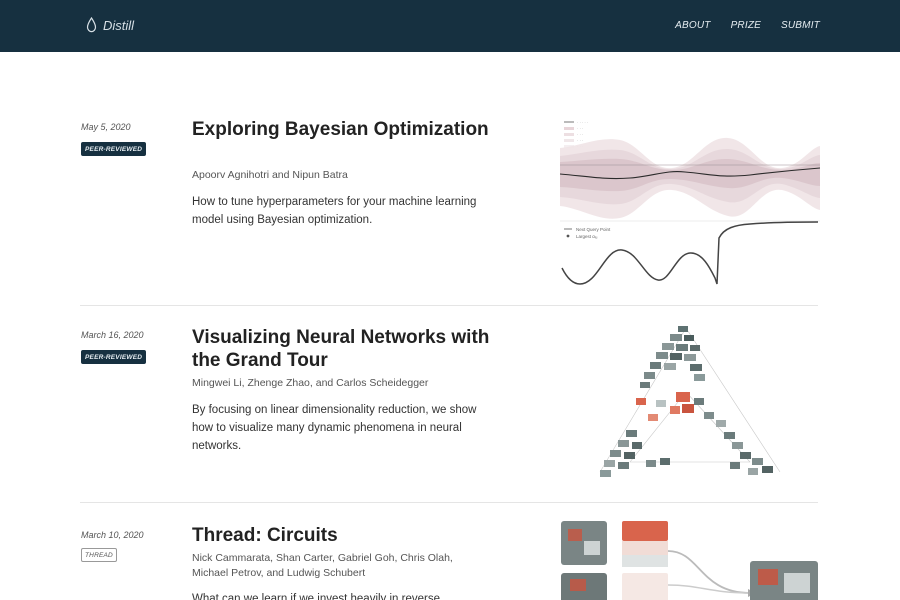 The height and width of the screenshot is (600, 900). I want to click on connection-line, so click(709, 572).